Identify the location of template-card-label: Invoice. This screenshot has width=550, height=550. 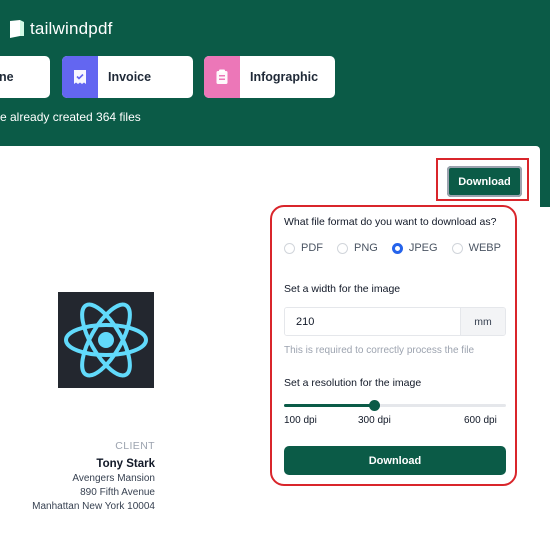
(130, 77).